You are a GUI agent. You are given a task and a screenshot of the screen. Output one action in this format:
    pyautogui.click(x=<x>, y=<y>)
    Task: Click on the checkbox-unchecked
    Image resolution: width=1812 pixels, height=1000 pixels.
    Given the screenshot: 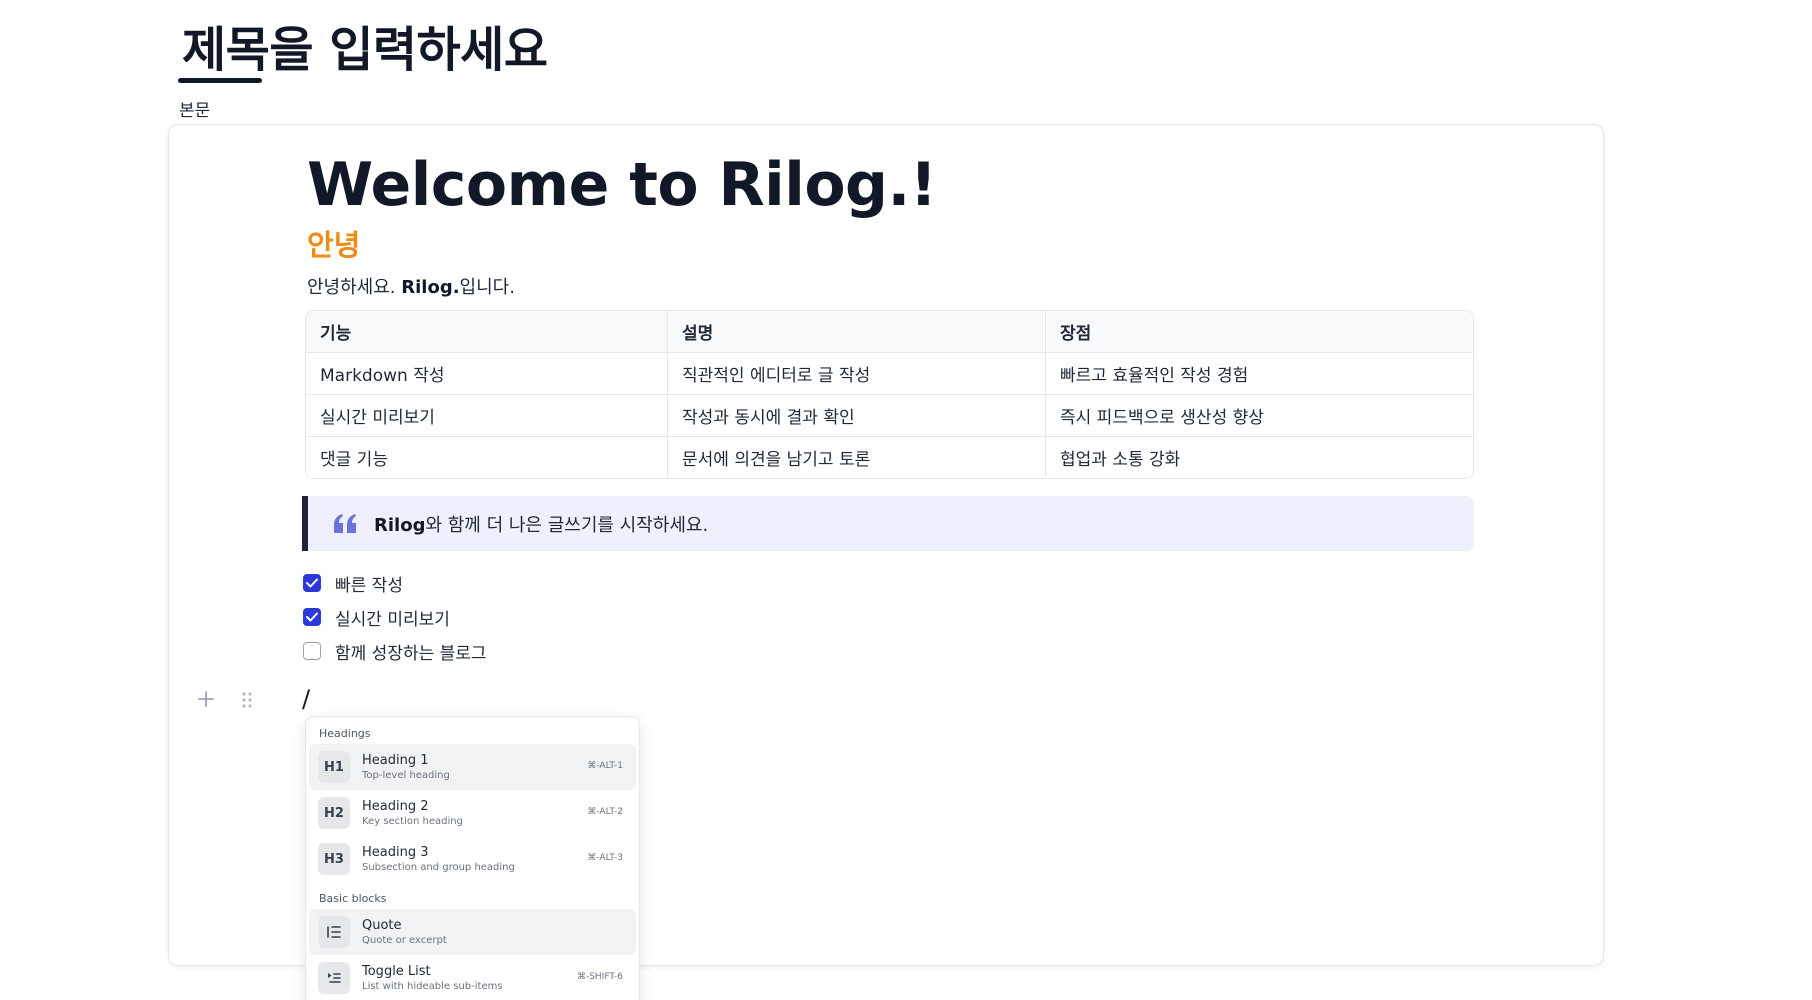 What is the action you would take?
    pyautogui.click(x=312, y=651)
    